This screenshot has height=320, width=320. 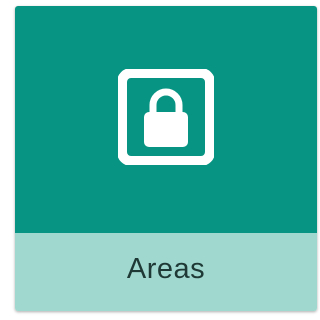 I want to click on tile-label: Areas, so click(x=166, y=268).